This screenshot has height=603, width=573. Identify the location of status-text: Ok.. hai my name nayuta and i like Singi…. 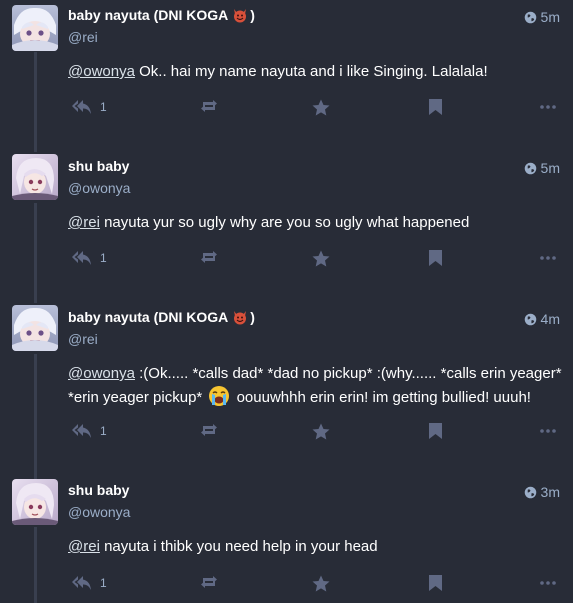
(313, 71).